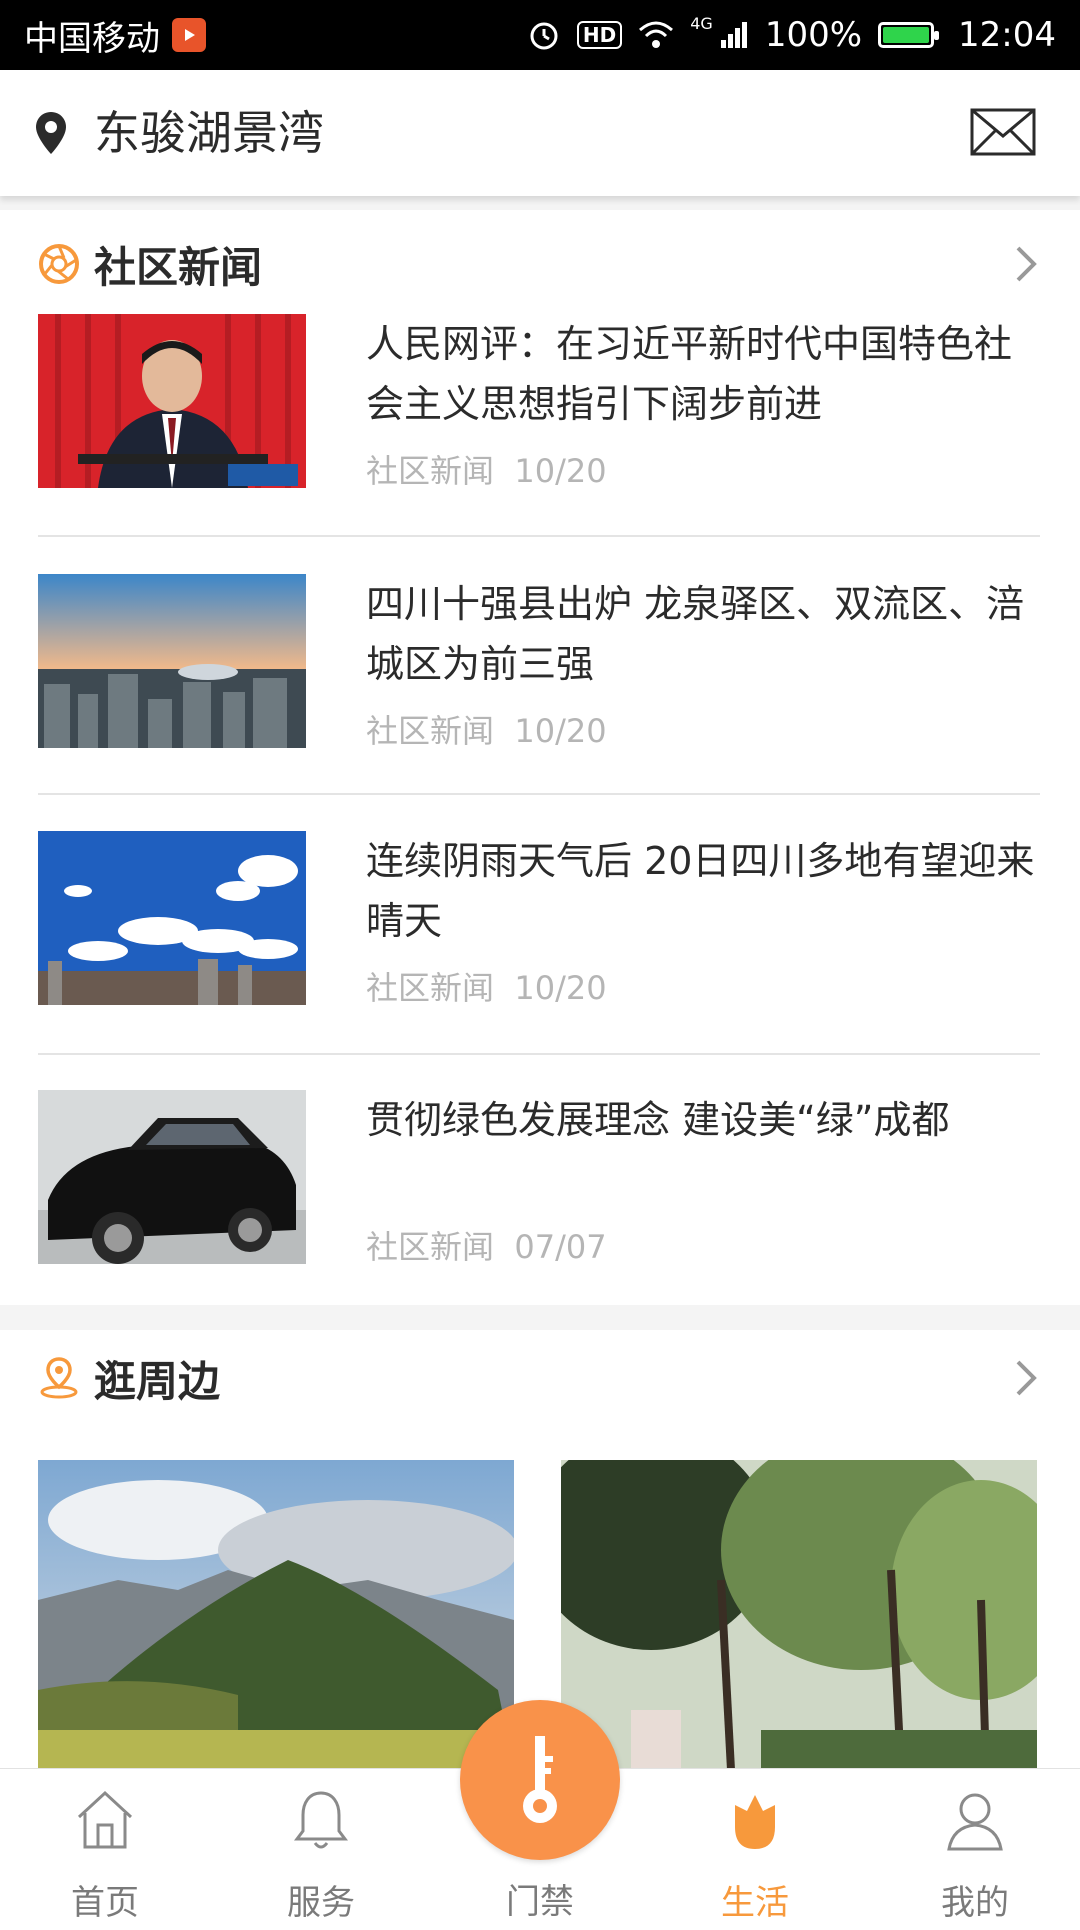  What do you see at coordinates (975, 1822) in the screenshot?
I see `user-icon` at bounding box center [975, 1822].